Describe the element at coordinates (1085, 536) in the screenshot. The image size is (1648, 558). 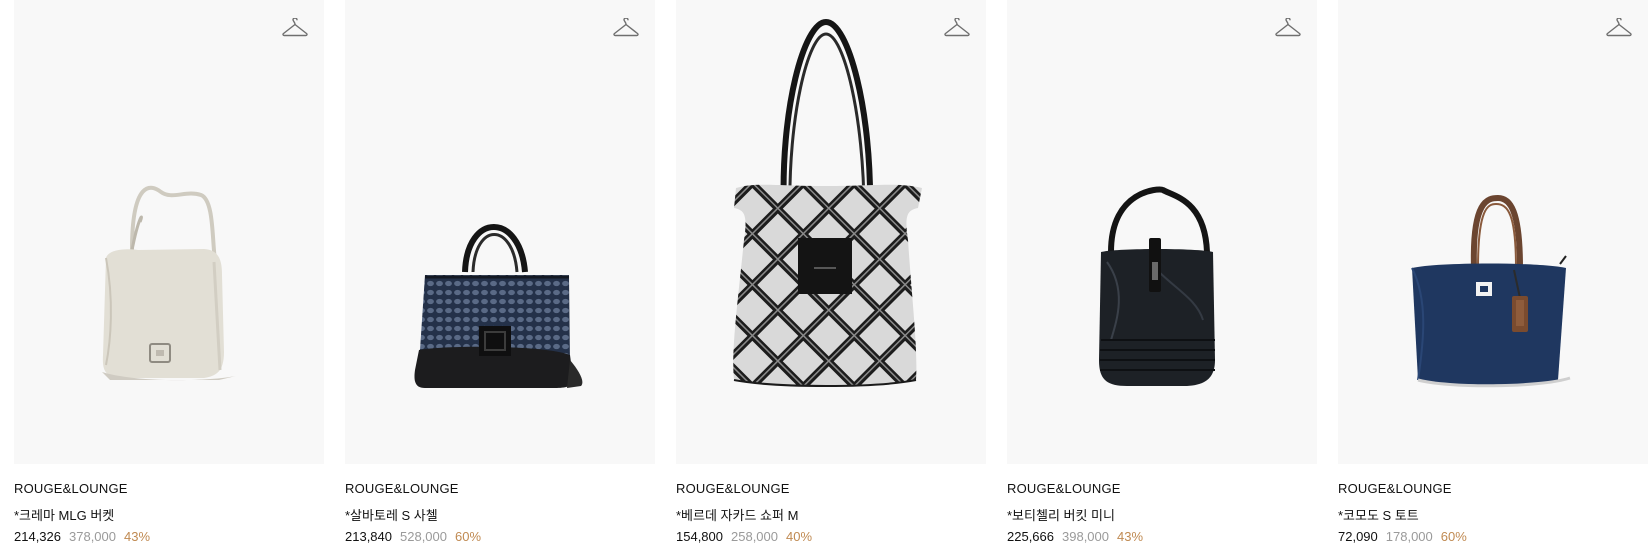
I see `original-price: 398,000` at that location.